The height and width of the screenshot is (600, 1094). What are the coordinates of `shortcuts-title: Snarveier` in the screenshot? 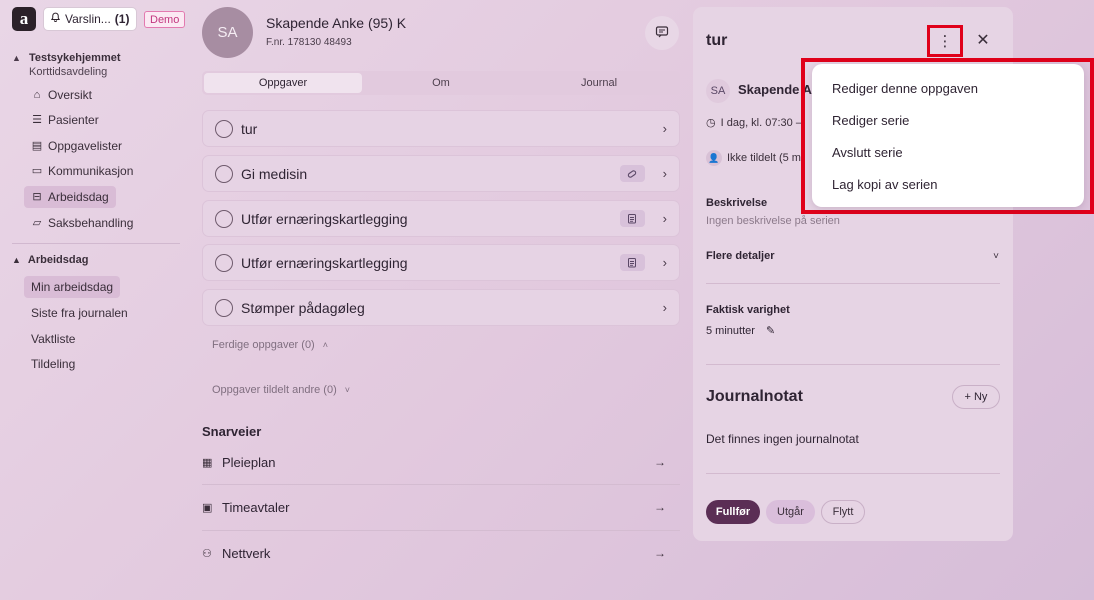 It's located at (232, 431).